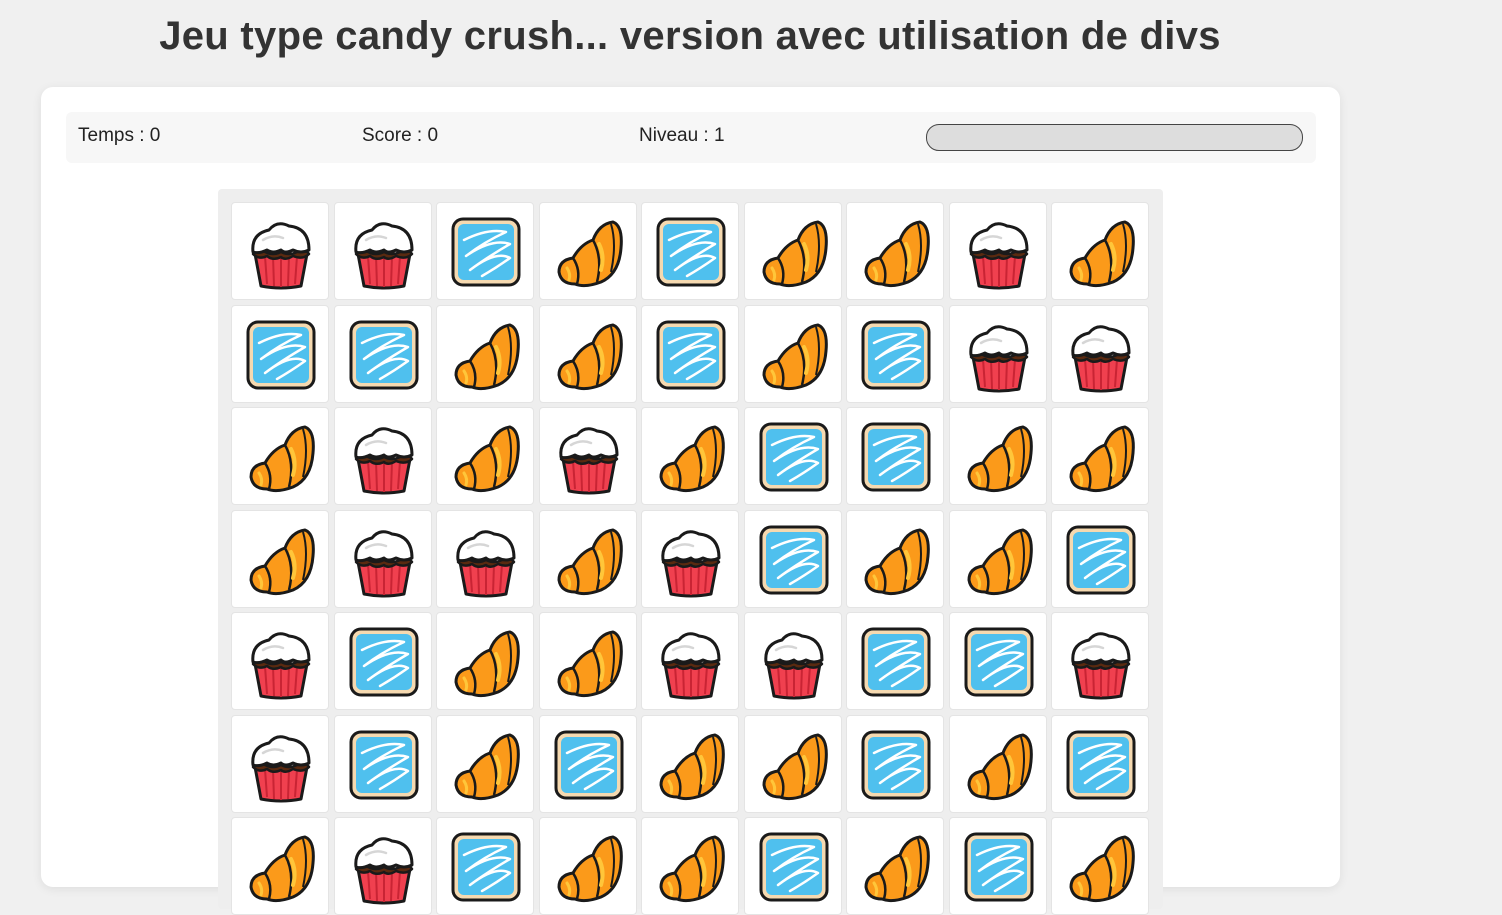 The width and height of the screenshot is (1502, 915). What do you see at coordinates (682, 135) in the screenshot?
I see `level-display: Niveau : 1` at bounding box center [682, 135].